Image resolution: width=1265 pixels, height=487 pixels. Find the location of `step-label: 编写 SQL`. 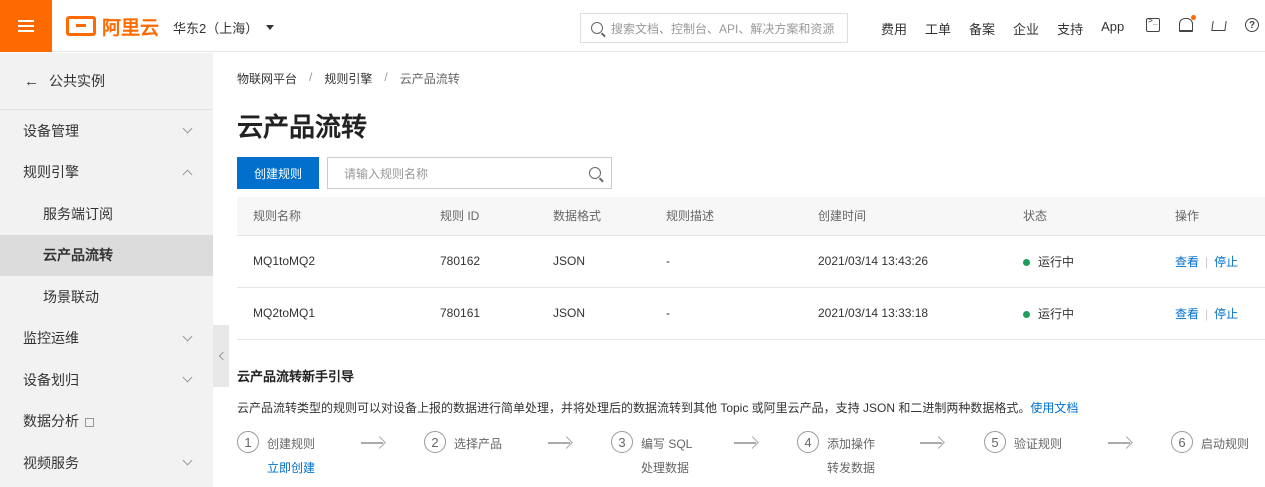

step-label: 编写 SQL is located at coordinates (667, 444).